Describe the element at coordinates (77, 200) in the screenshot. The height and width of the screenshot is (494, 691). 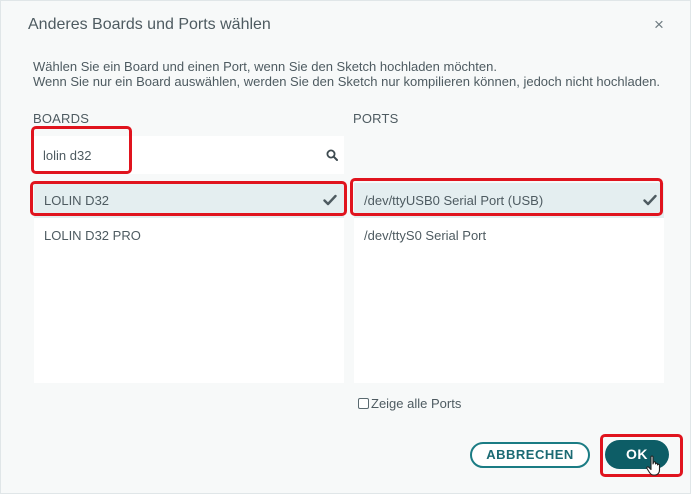
I see `board-item-label: LOLIN D32` at that location.